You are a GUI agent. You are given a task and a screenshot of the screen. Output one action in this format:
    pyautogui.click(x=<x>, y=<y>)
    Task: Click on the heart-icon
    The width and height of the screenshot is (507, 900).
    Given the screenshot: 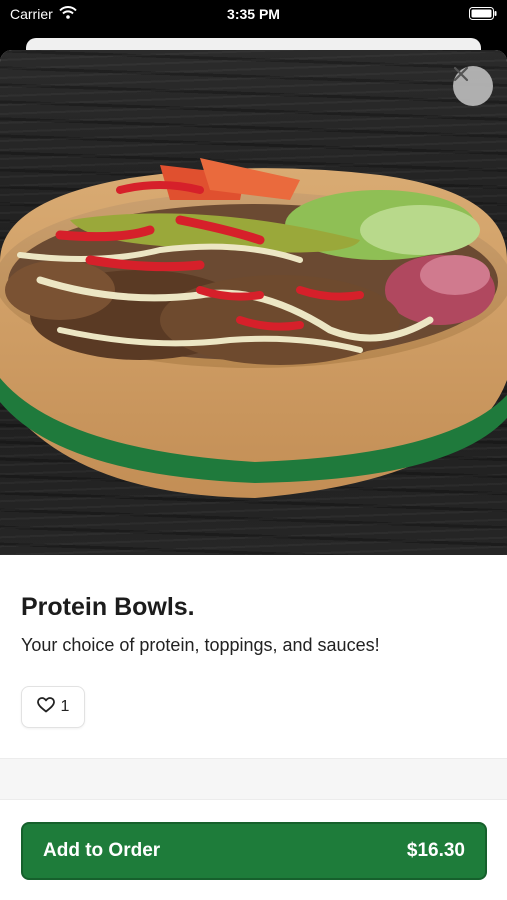 What is the action you would take?
    pyautogui.click(x=45, y=707)
    